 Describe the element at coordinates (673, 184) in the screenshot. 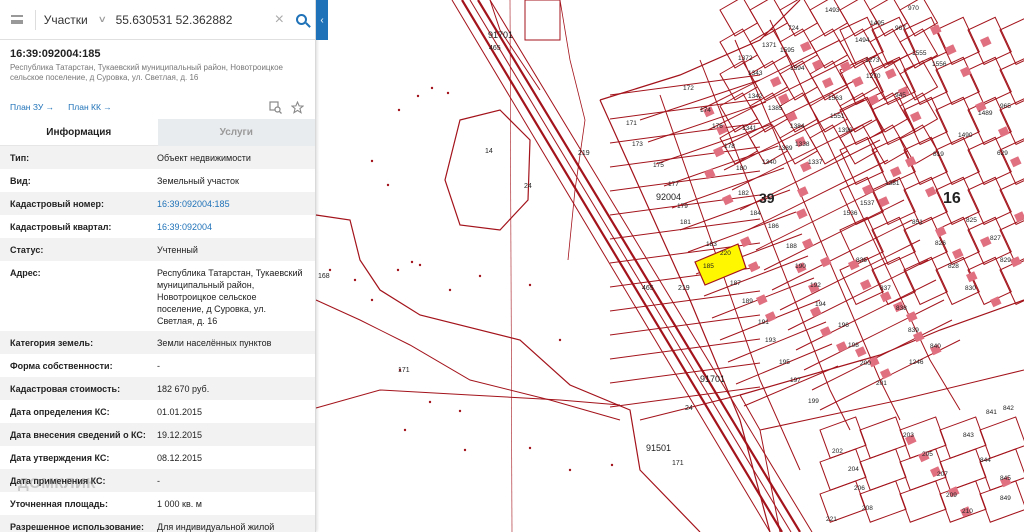

I see `parcel-number-label: 177` at that location.